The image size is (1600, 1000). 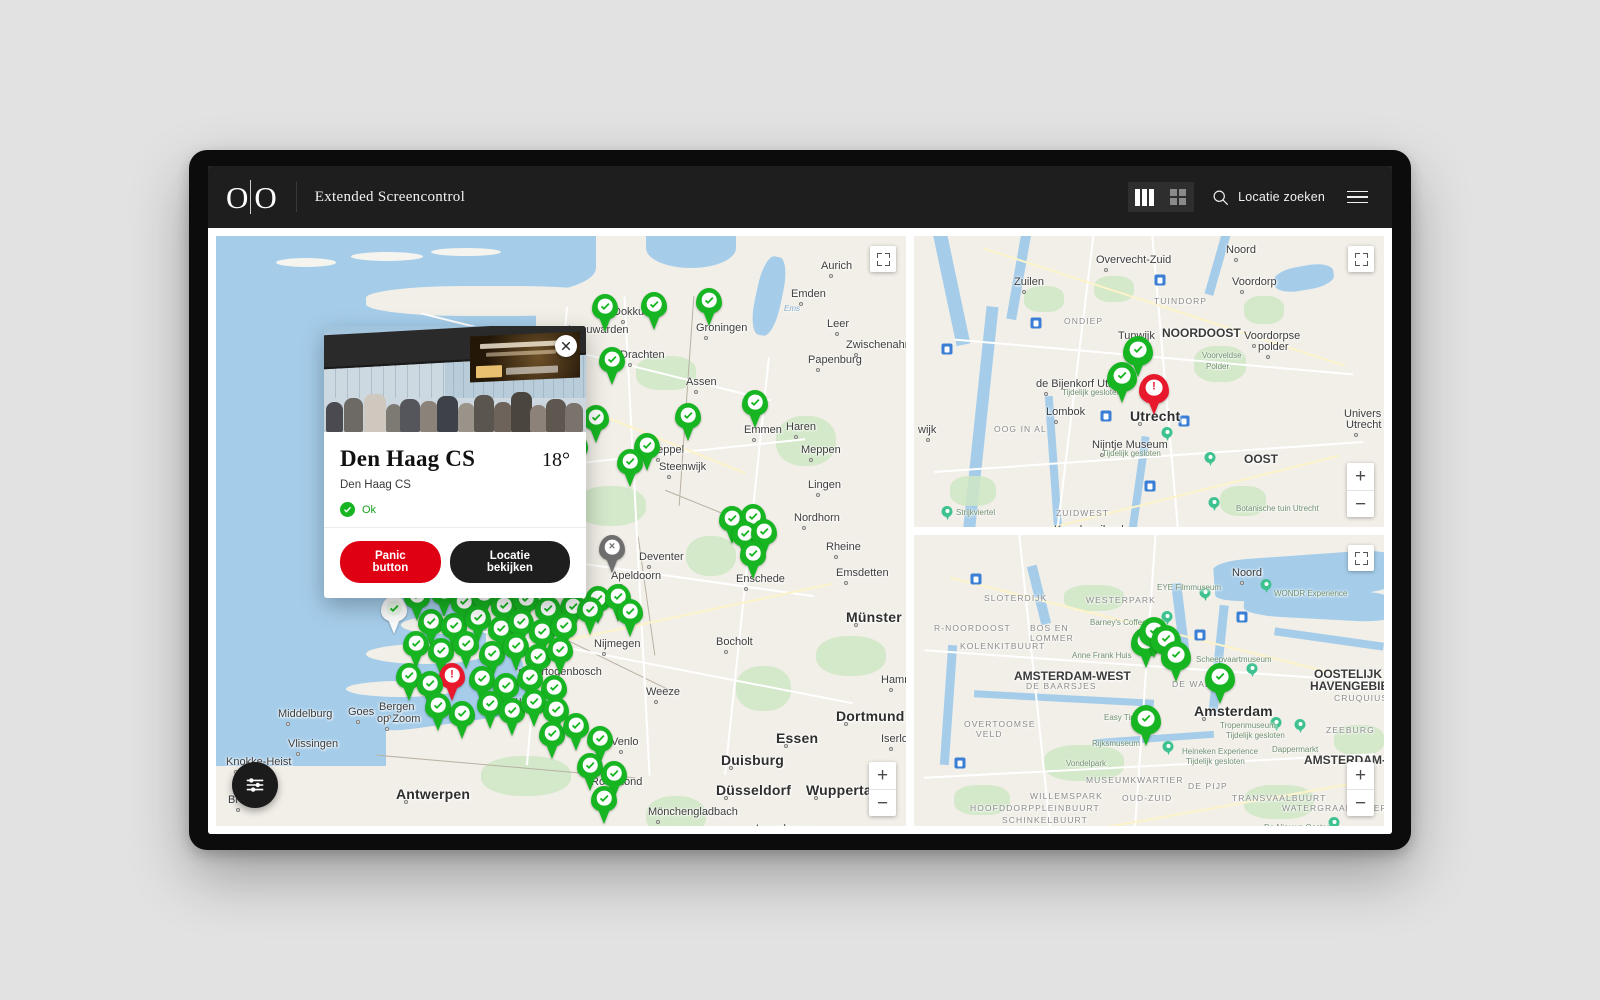 What do you see at coordinates (883, 259) in the screenshot?
I see `main-map-expand-button` at bounding box center [883, 259].